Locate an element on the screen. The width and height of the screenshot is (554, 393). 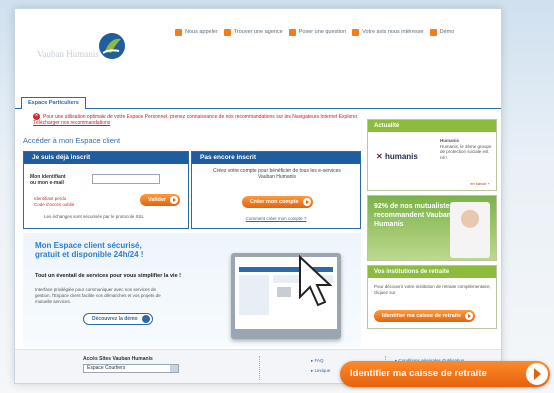
pencil-icon is located at coordinates (356, 32).